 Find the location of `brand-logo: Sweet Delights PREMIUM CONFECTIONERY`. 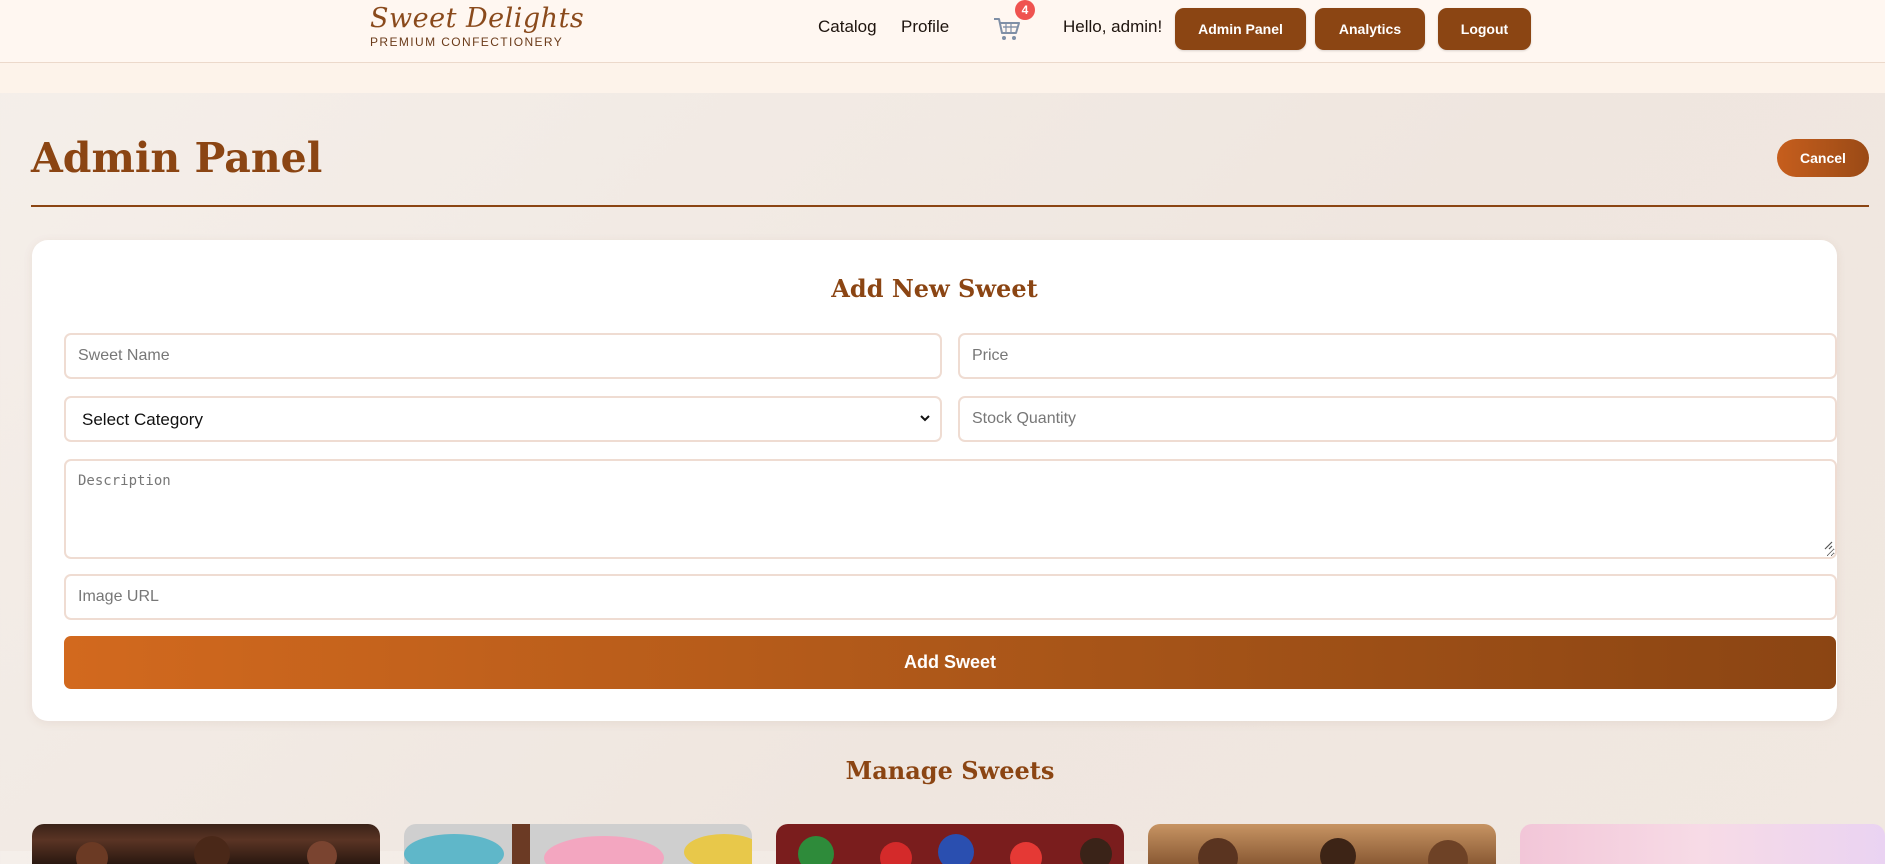

brand-logo: Sweet Delights PREMIUM CONFECTIONERY is located at coordinates (477, 25).